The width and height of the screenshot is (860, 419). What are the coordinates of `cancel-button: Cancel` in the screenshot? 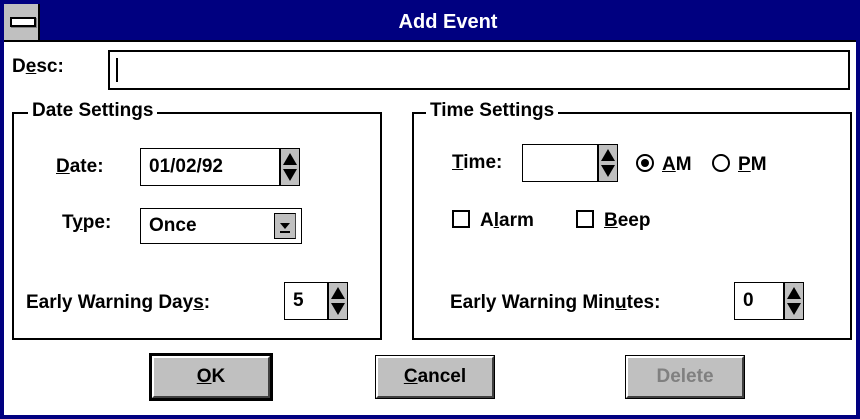 It's located at (435, 377).